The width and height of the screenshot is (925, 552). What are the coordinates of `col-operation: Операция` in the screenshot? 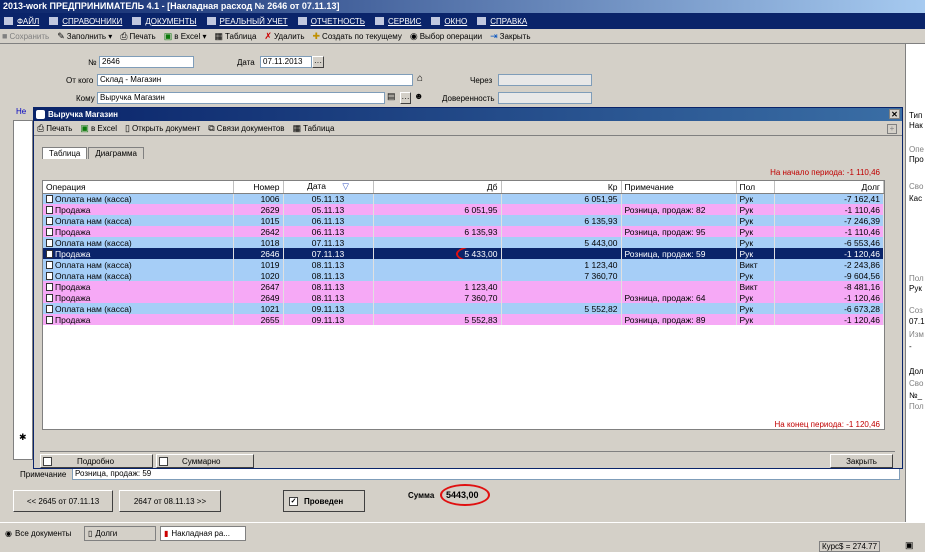 It's located at (138, 187).